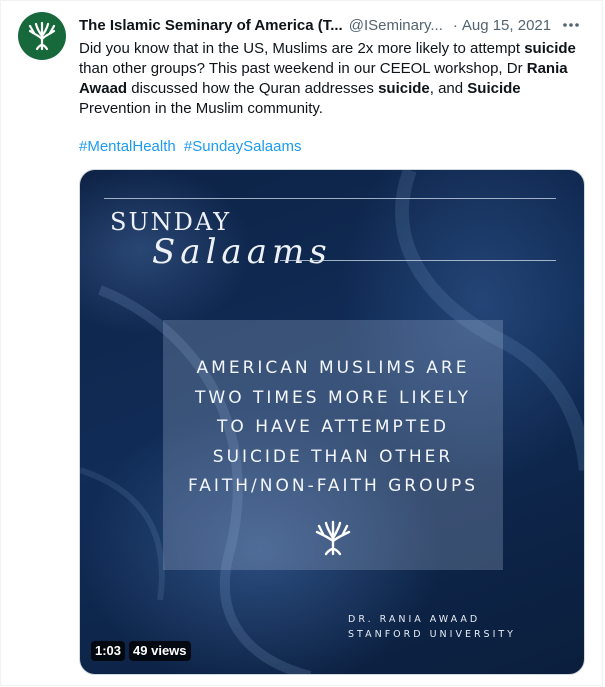 The width and height of the screenshot is (605, 687). I want to click on quote-line: FAITH/NON-FAITH GROUPS, so click(333, 486).